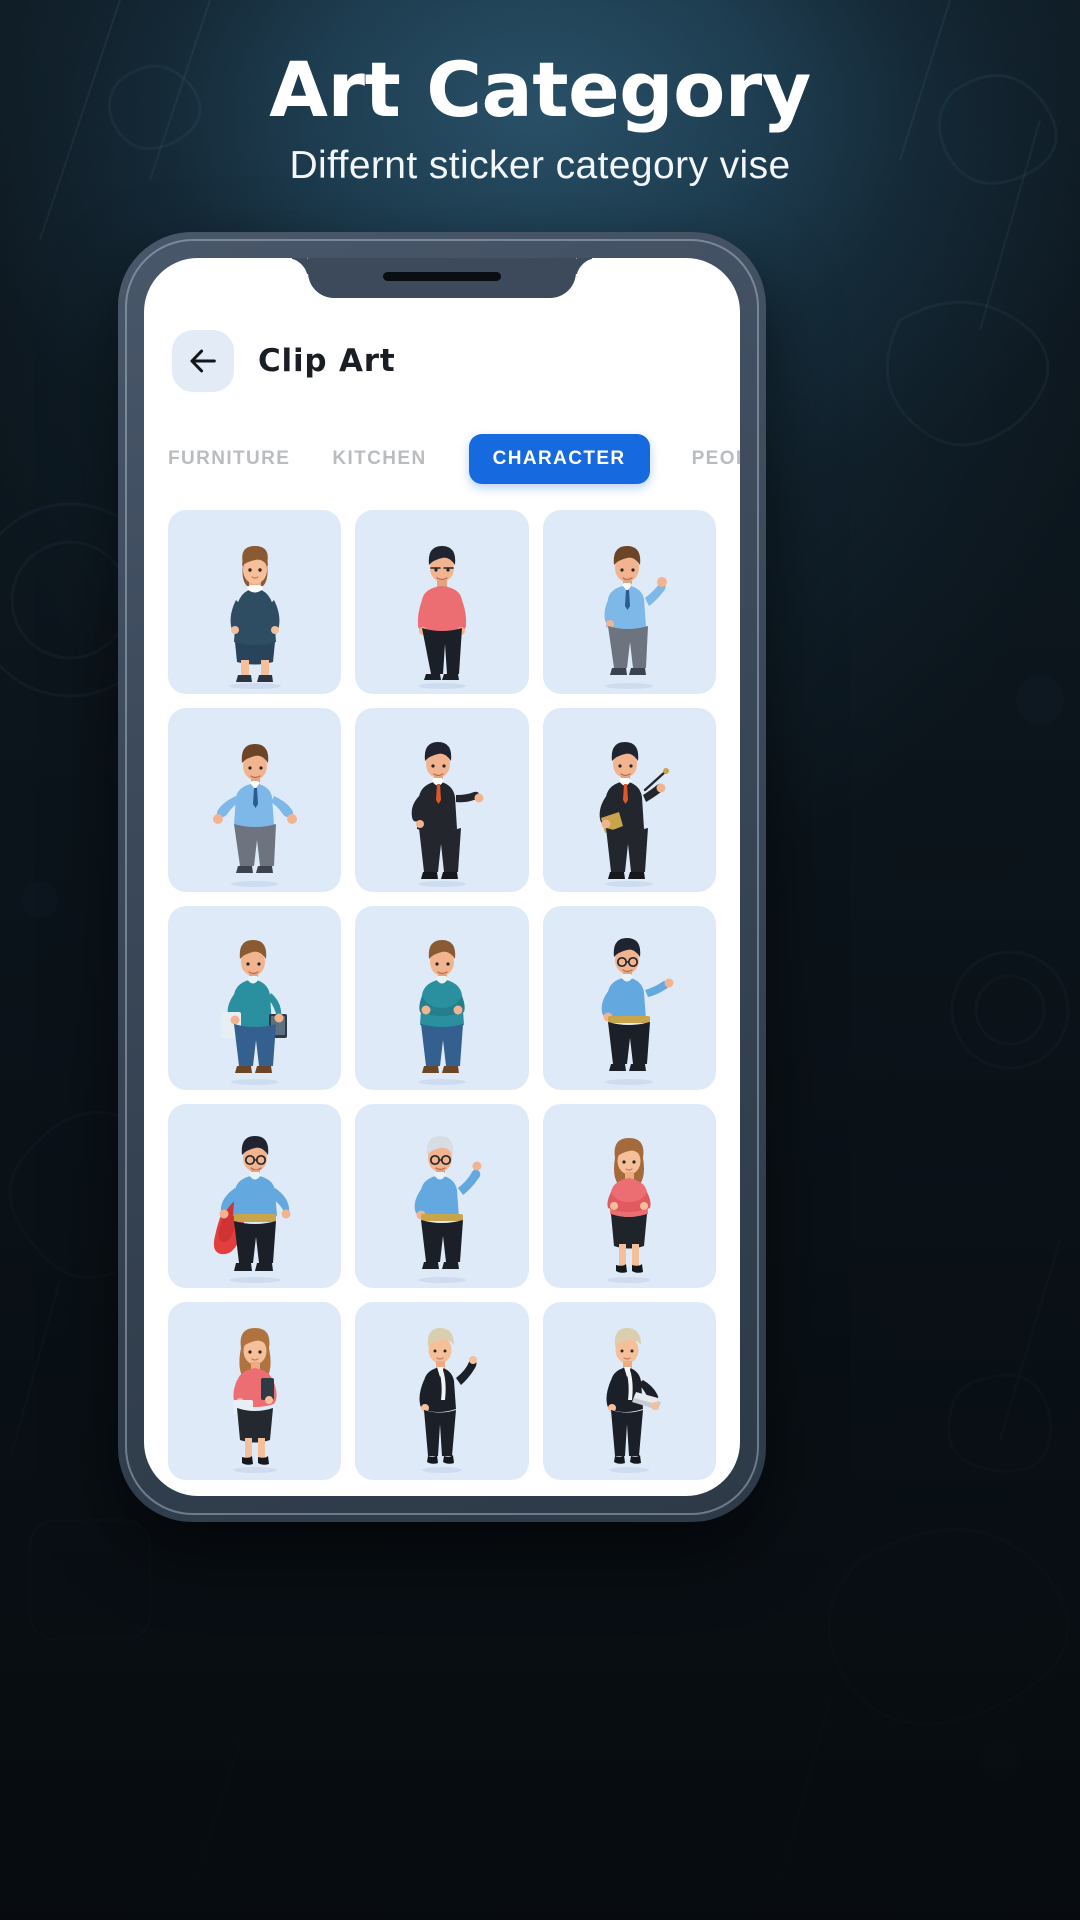 The image size is (1080, 1920). What do you see at coordinates (442, 276) in the screenshot?
I see `phone-earpiece-speaker` at bounding box center [442, 276].